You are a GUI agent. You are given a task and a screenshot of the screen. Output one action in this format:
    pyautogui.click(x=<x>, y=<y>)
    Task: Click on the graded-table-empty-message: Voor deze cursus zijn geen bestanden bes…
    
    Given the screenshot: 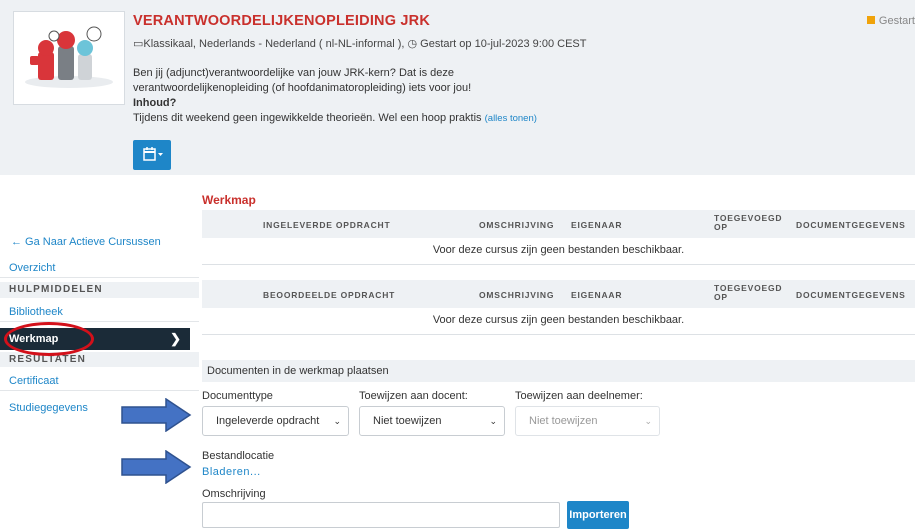 What is the action you would take?
    pyautogui.click(x=558, y=323)
    